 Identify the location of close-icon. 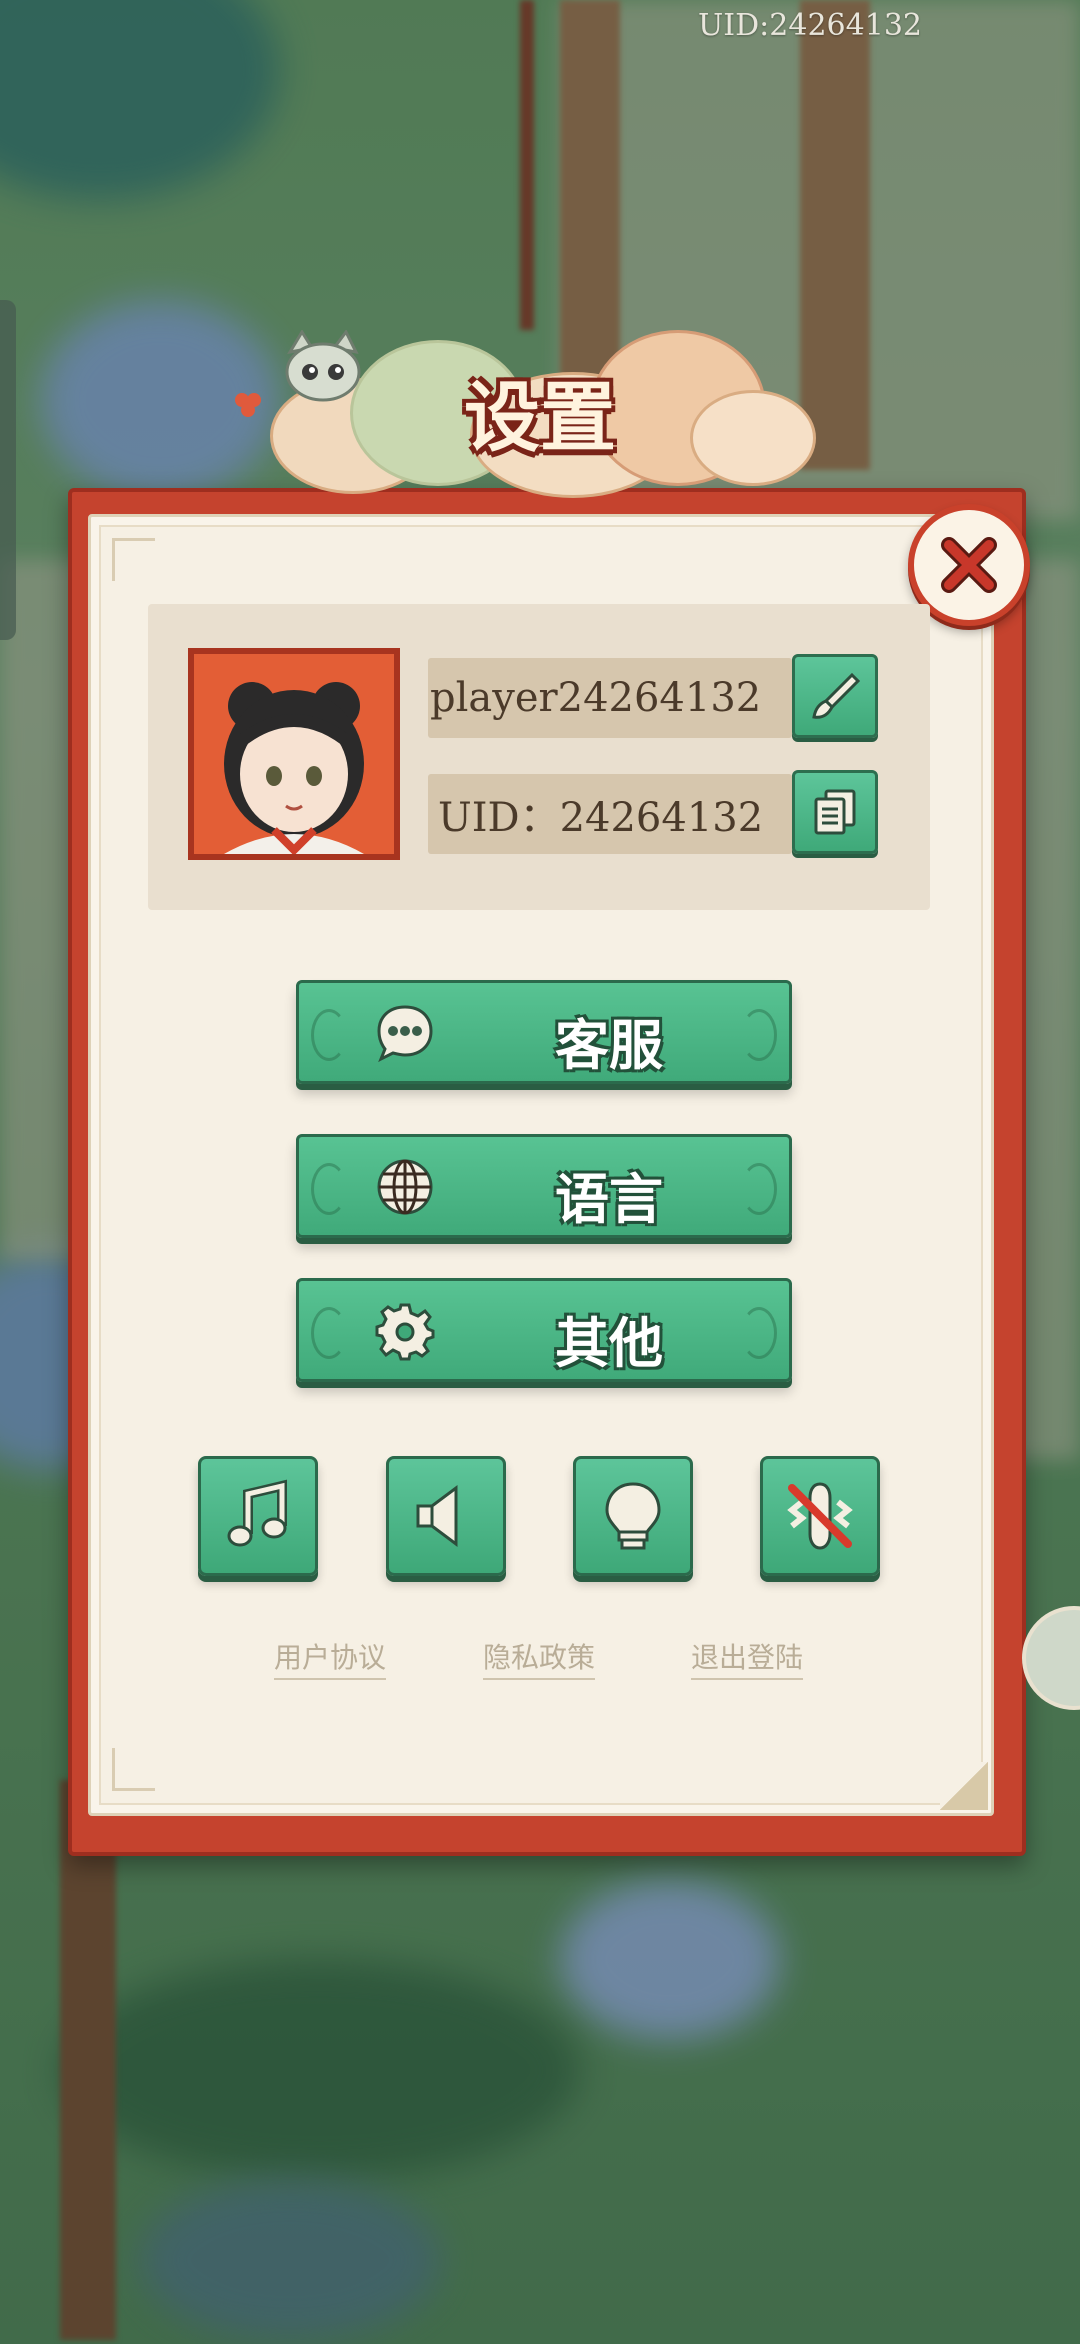
(969, 565).